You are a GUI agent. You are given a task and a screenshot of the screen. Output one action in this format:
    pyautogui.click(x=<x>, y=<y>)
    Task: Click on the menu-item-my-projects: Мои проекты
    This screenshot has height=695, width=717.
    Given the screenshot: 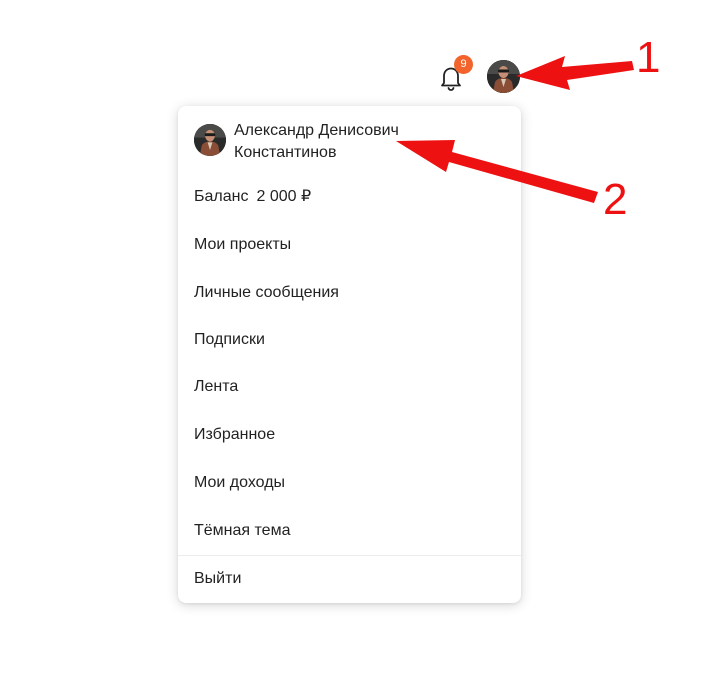 What is the action you would take?
    pyautogui.click(x=349, y=245)
    